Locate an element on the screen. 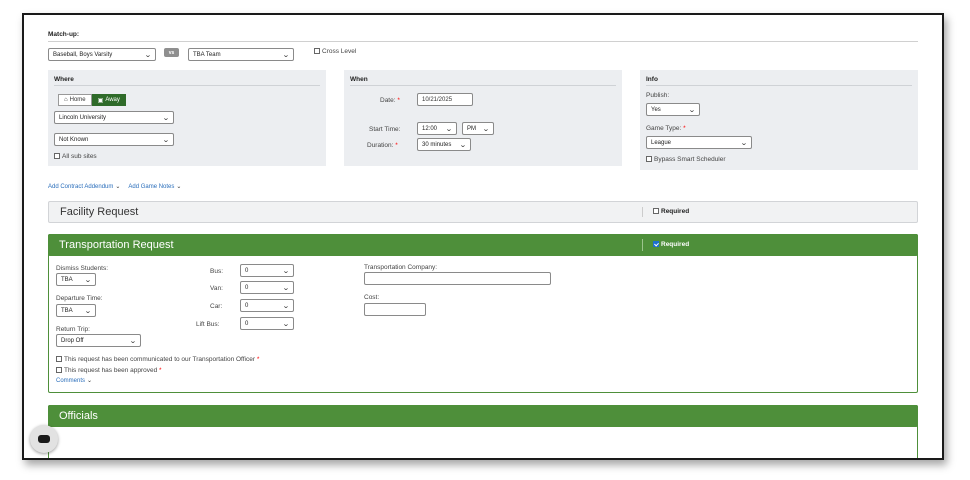  communicated-box is located at coordinates (59, 359).